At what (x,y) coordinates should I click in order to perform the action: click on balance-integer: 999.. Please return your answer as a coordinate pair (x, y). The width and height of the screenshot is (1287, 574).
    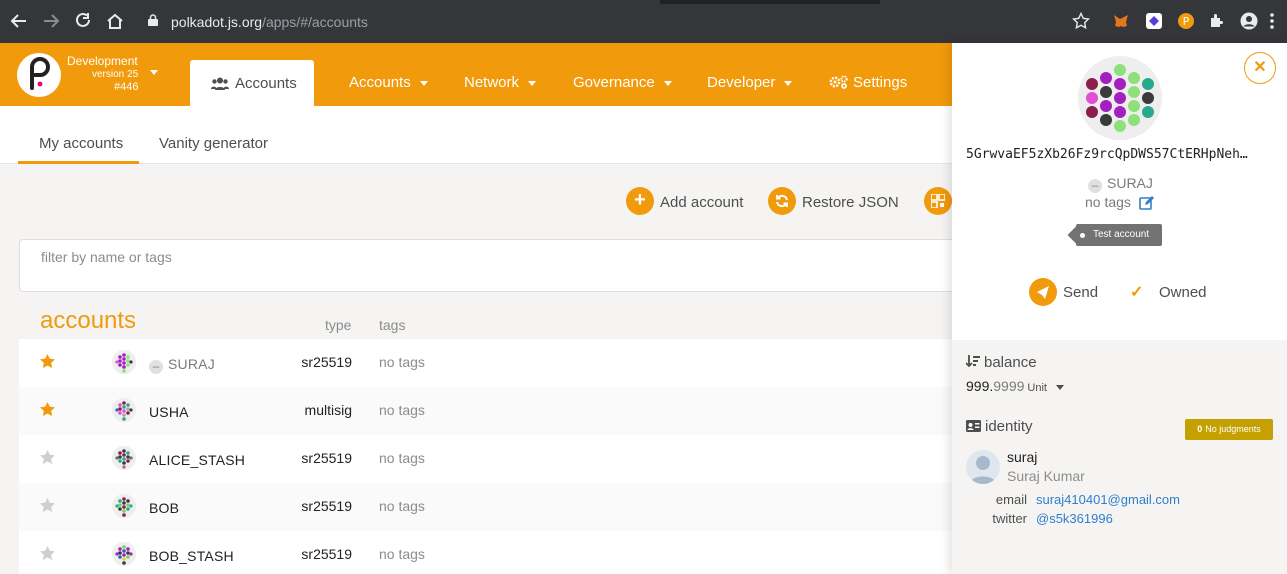
    Looking at the image, I should click on (980, 386).